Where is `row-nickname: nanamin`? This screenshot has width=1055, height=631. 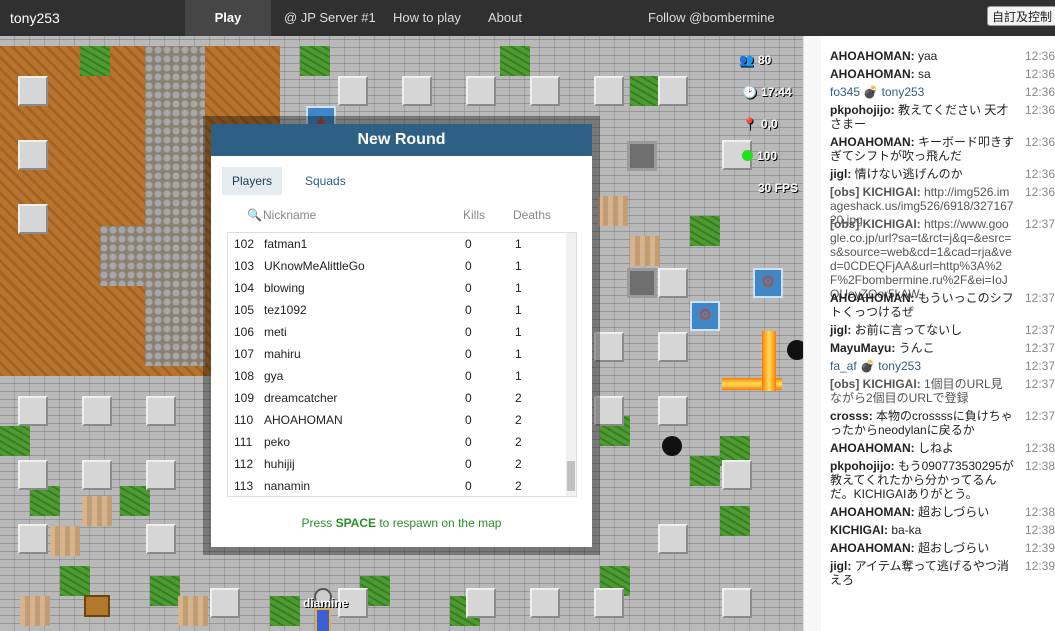 row-nickname: nanamin is located at coordinates (287, 486).